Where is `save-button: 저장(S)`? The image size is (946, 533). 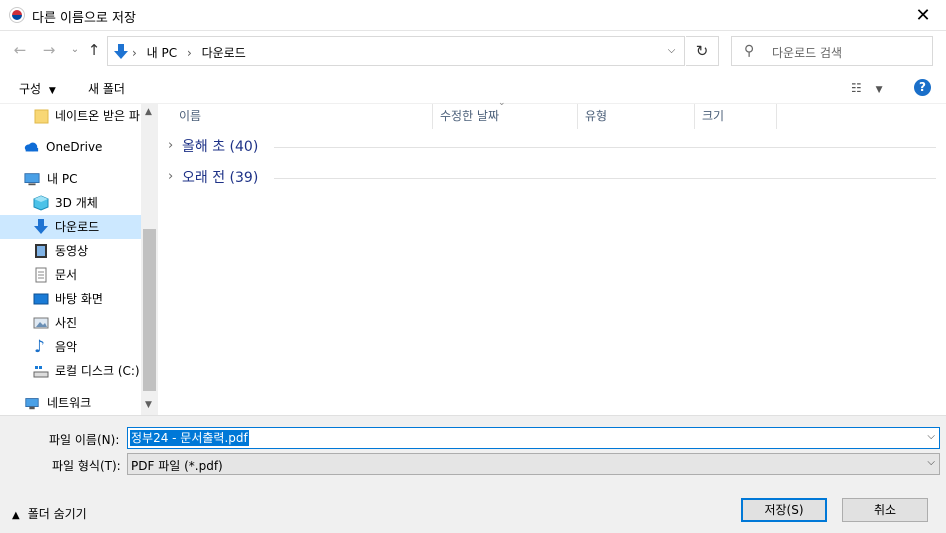
save-button: 저장(S) is located at coordinates (784, 510).